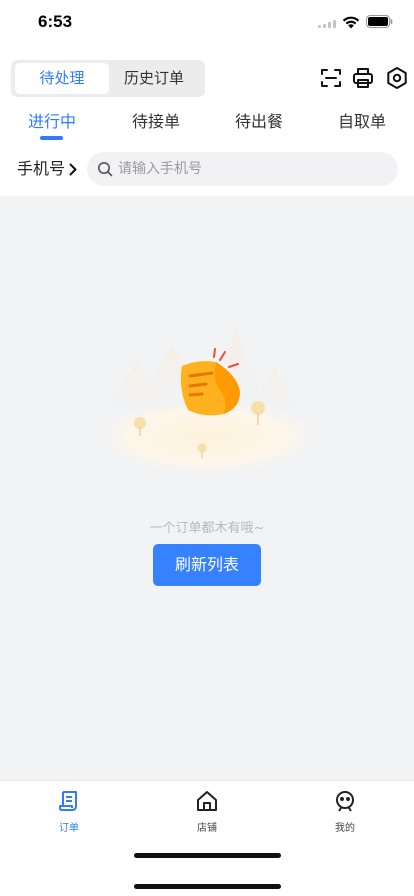  Describe the element at coordinates (345, 801) in the screenshot. I see `profile-icon` at that location.